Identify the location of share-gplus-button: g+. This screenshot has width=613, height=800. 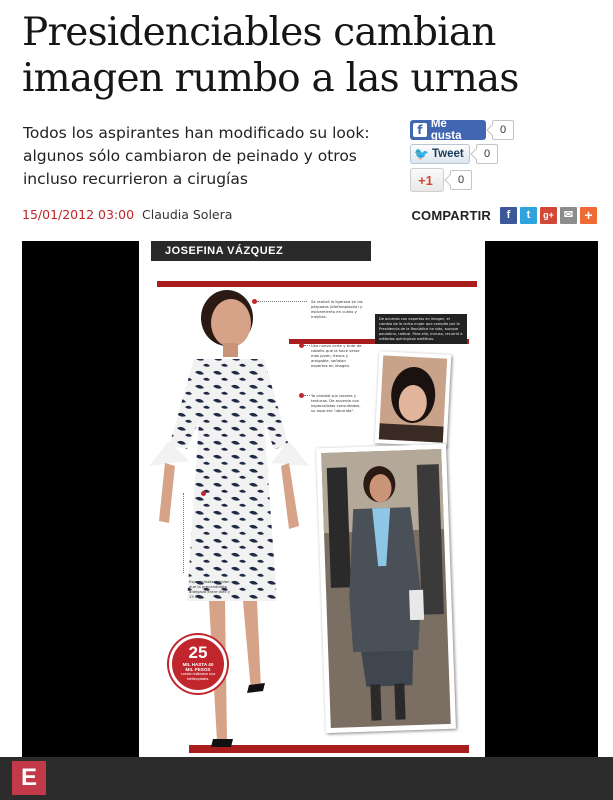
(548, 215).